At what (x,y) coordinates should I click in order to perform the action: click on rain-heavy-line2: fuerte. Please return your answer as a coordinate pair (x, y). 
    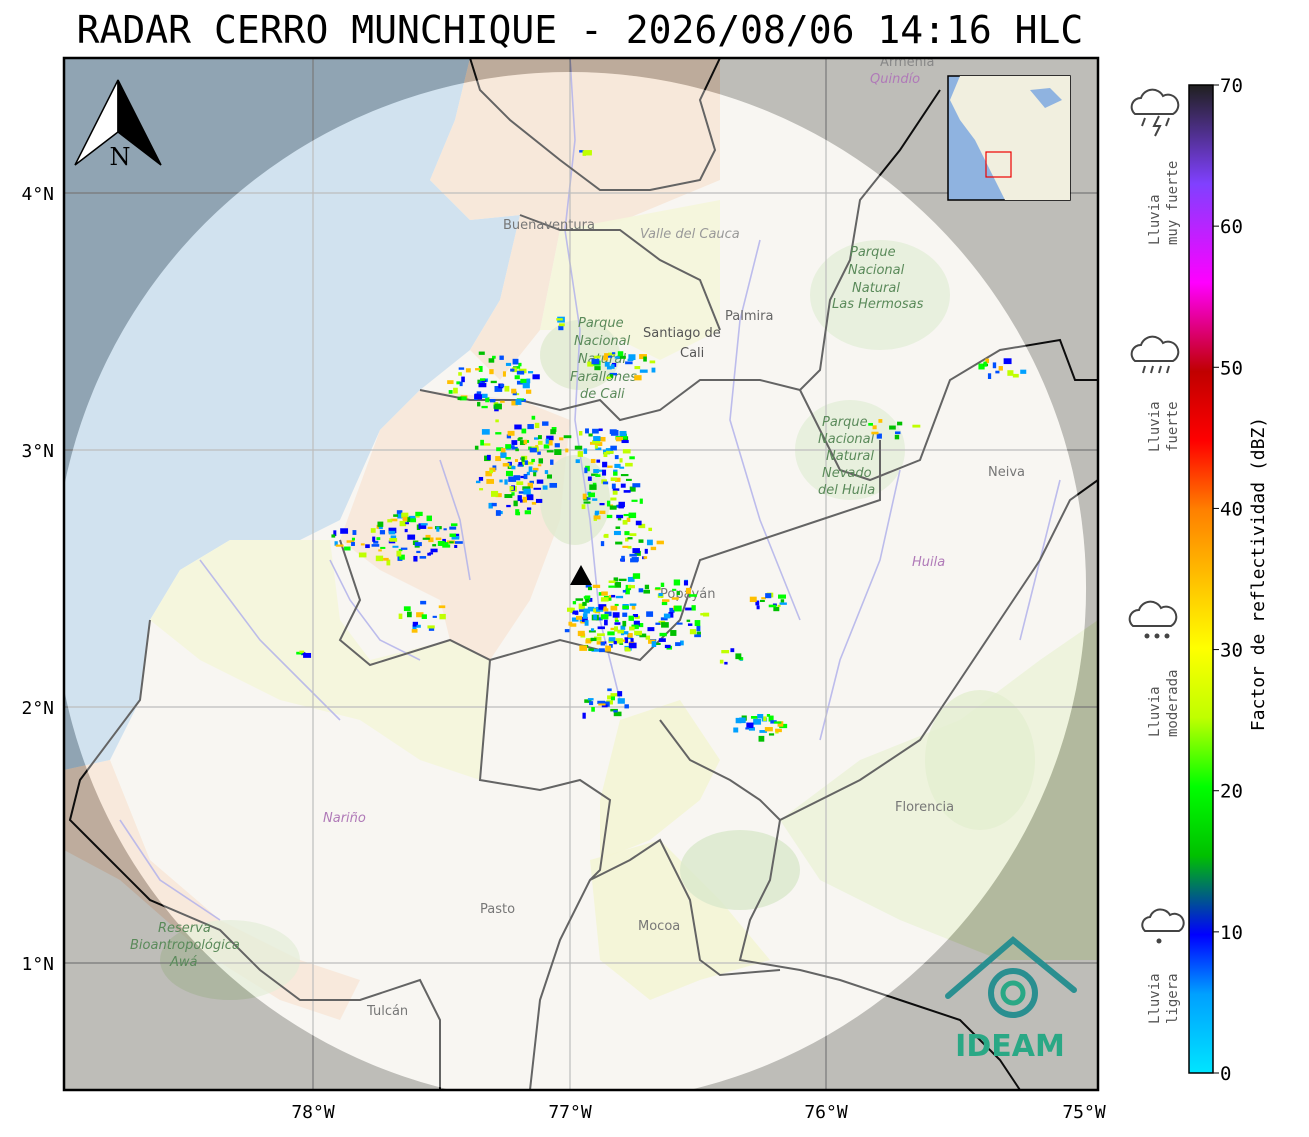
    Looking at the image, I should click on (1173, 426).